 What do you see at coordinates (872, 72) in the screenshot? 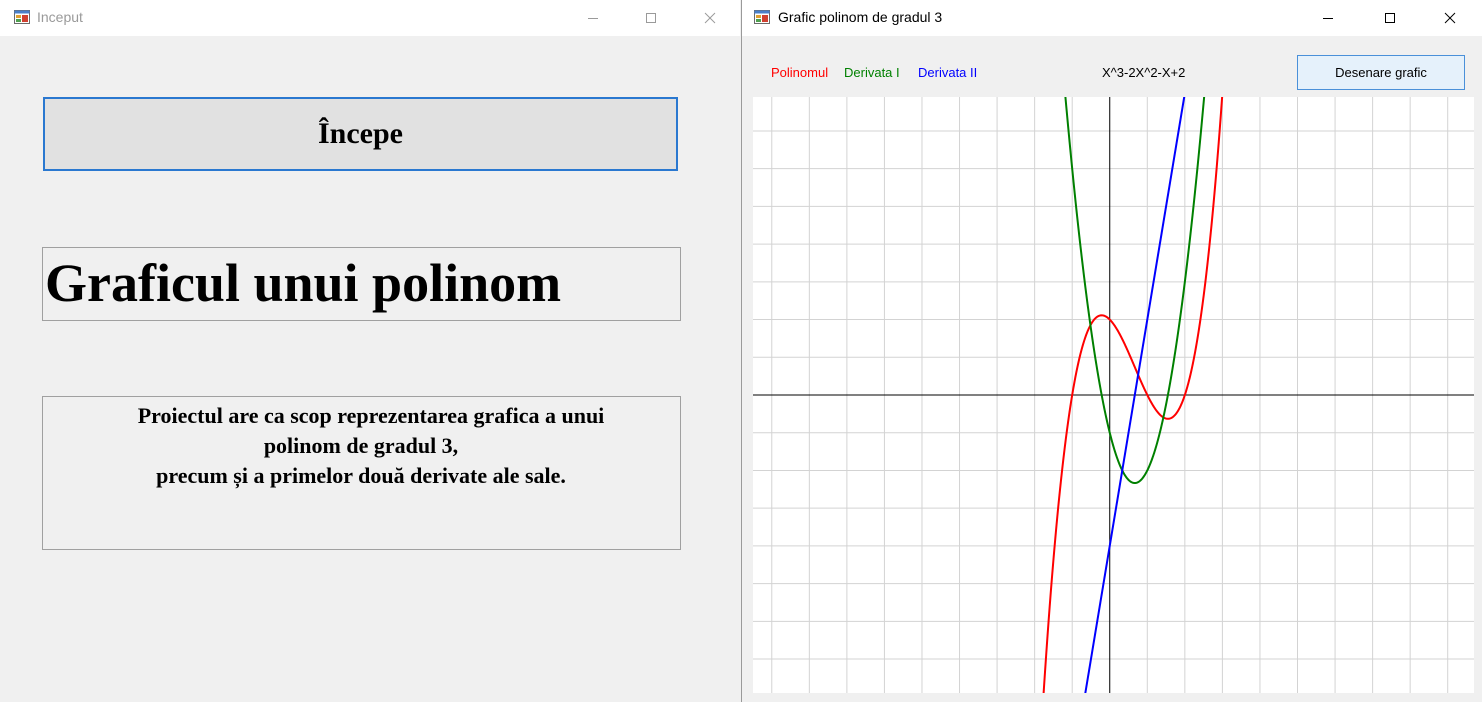
I see `legend-first-derivative: Derivata I` at bounding box center [872, 72].